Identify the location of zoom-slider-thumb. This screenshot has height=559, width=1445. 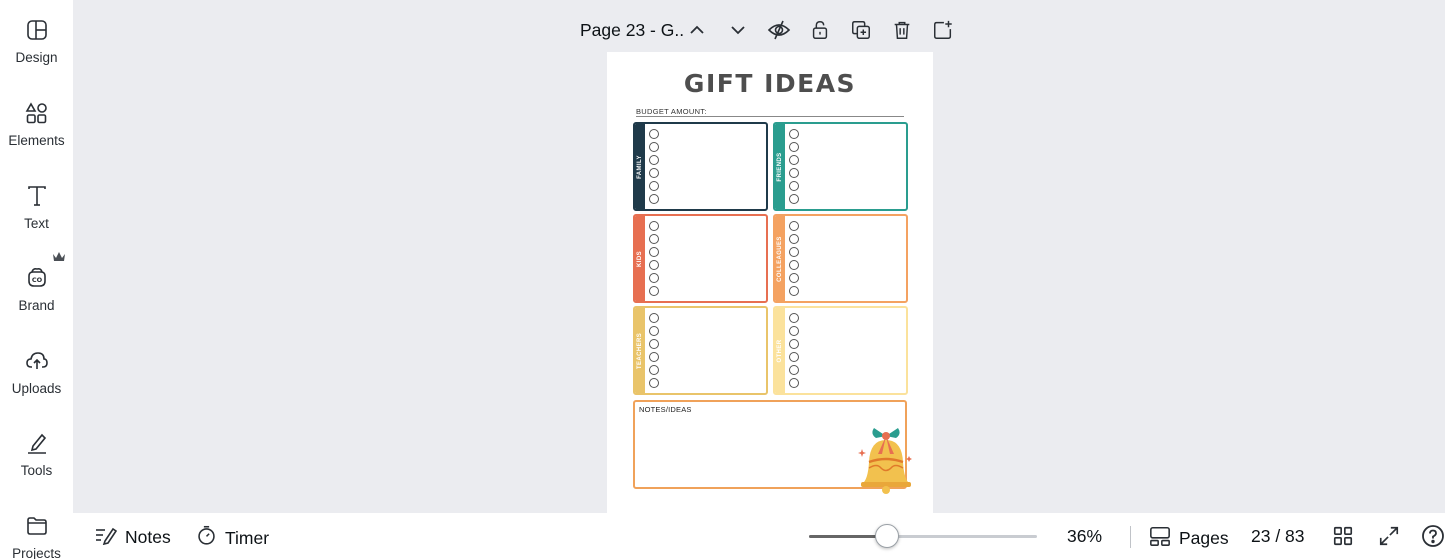
(886, 536).